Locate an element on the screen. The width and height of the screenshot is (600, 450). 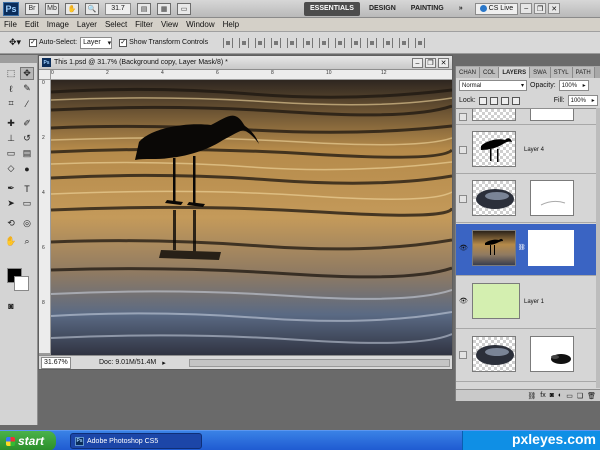
tab-paths: PATH is located at coordinates (583, 72).